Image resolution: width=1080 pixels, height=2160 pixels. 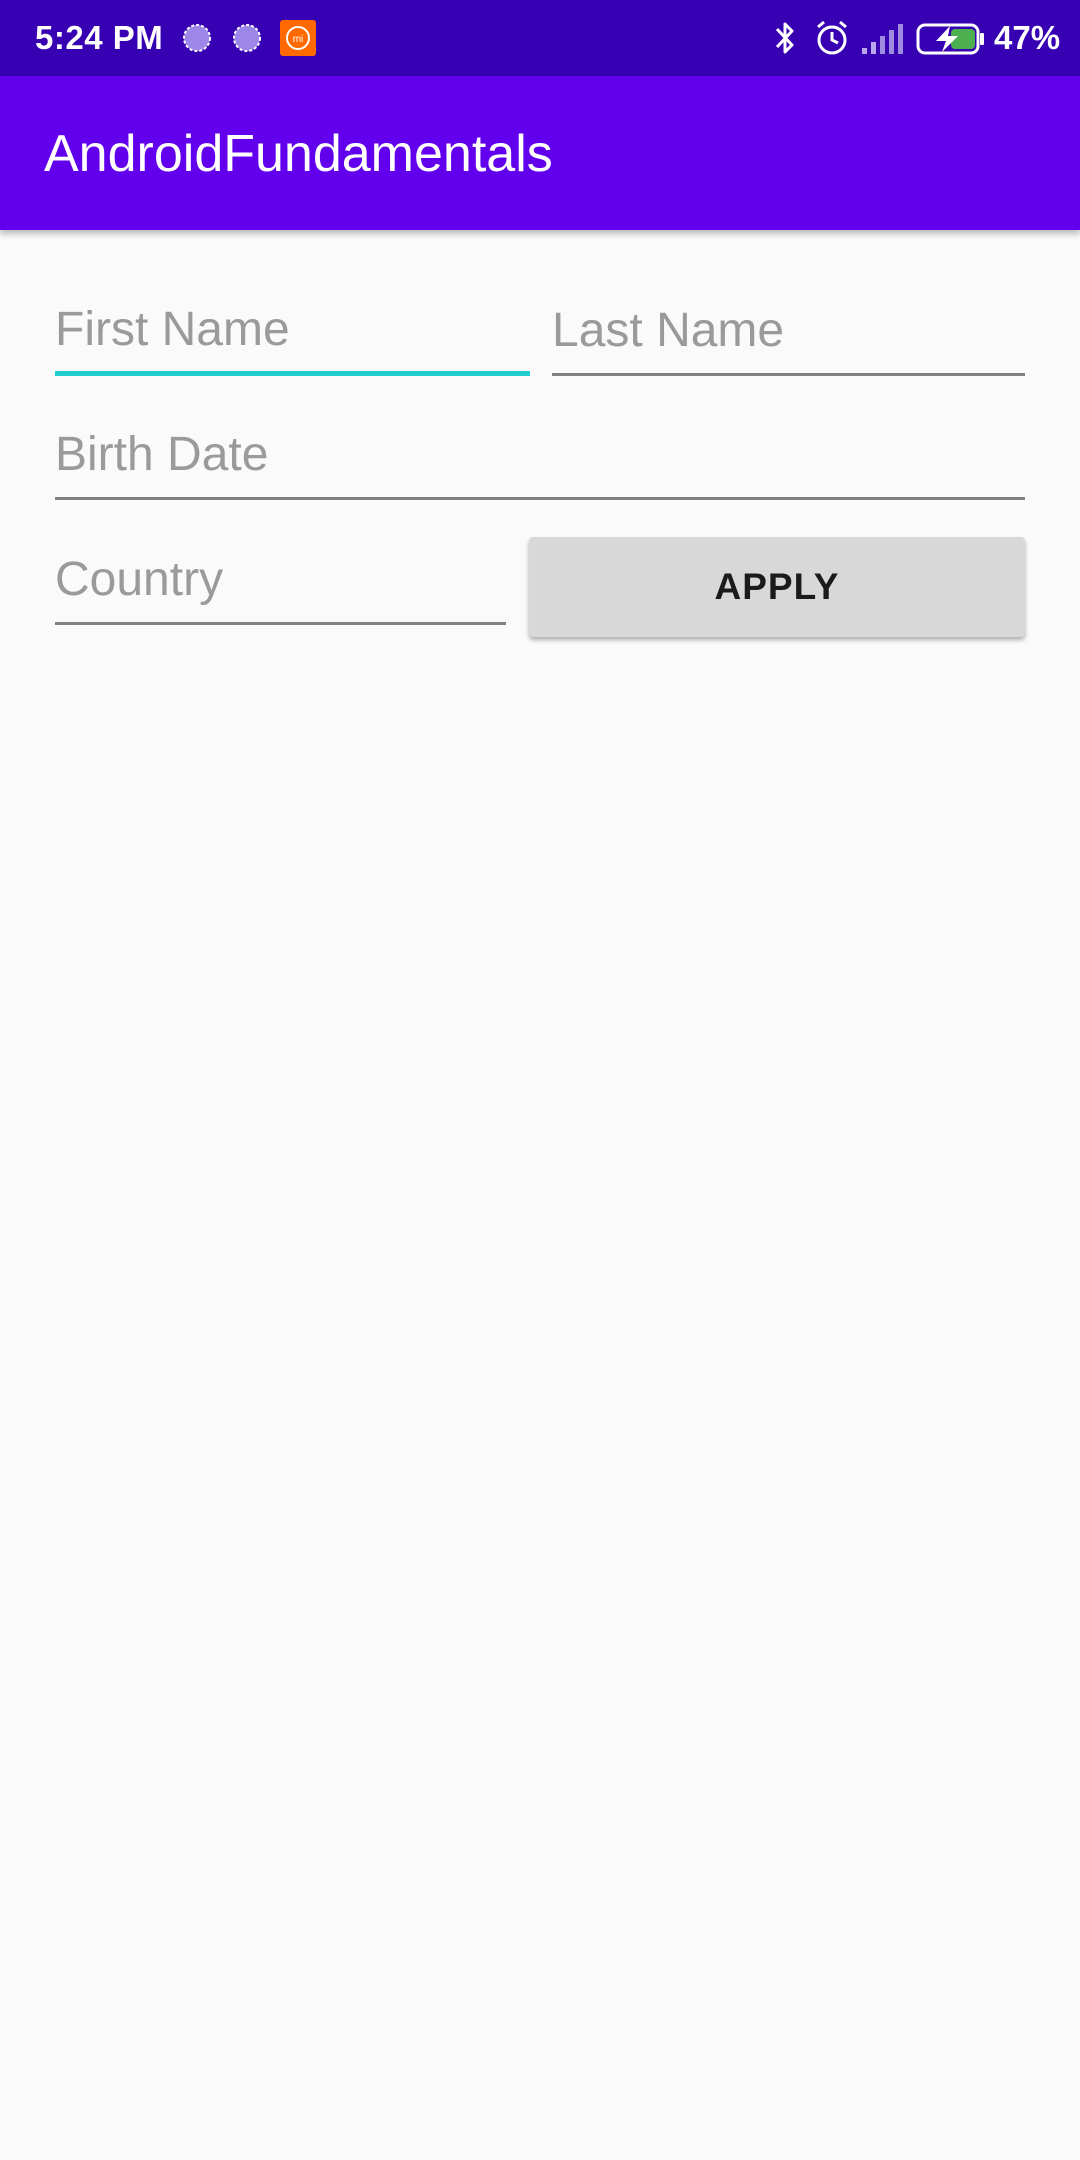 I want to click on apply-button: APPLY, so click(x=777, y=587).